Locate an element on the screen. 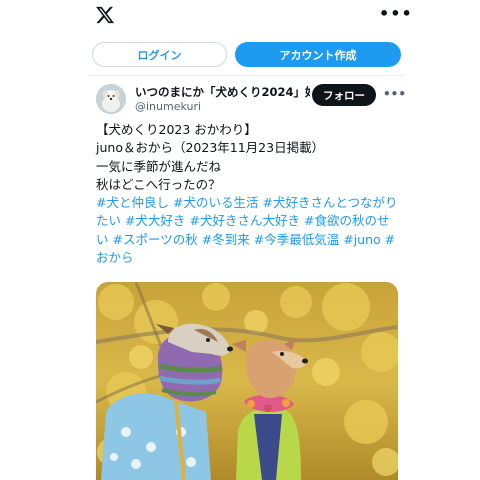 This screenshot has width=480, height=480. avatar-dog-image is located at coordinates (111, 99).